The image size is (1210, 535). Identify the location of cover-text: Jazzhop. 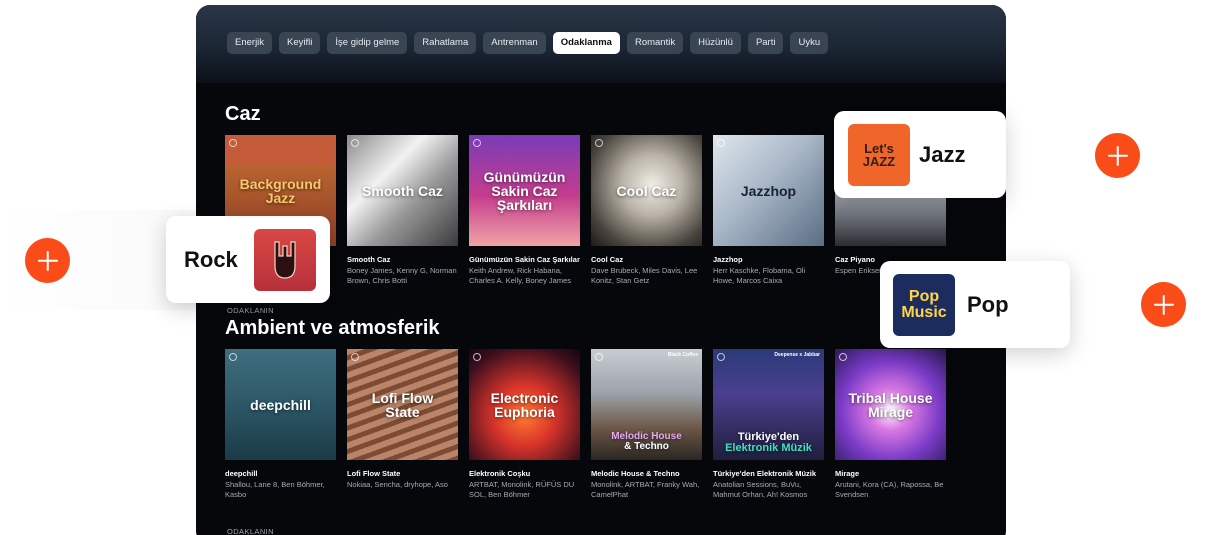
(768, 190).